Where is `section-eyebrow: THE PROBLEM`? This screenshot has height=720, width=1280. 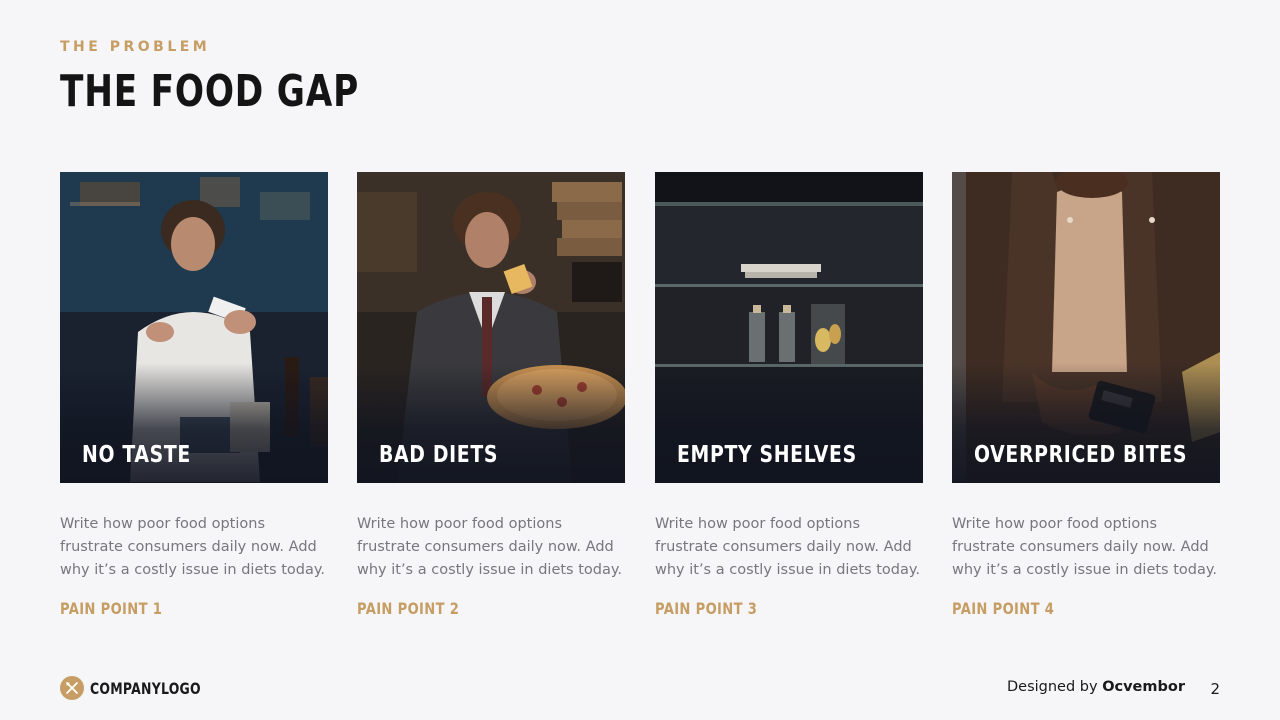 section-eyebrow: THE PROBLEM is located at coordinates (135, 47).